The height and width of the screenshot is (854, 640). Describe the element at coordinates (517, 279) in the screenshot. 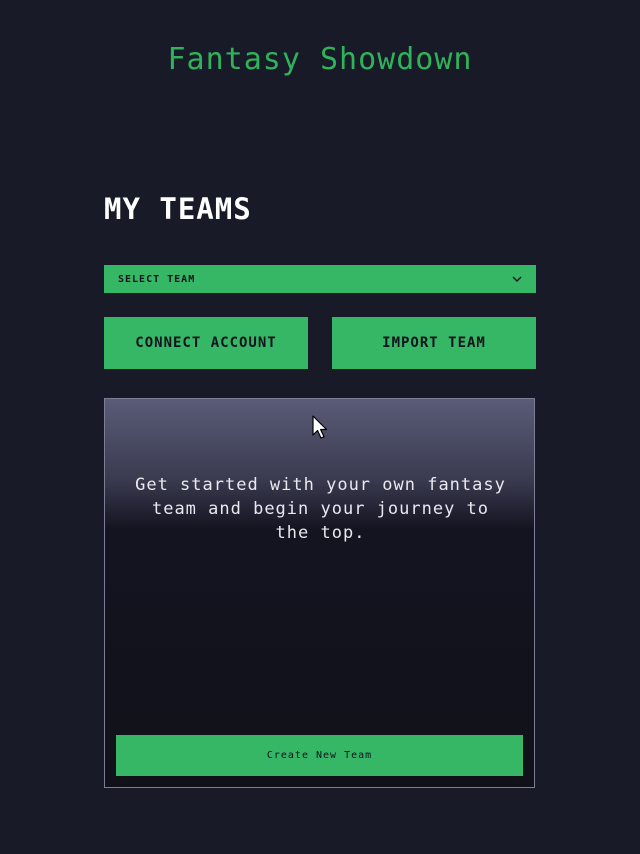

I see `chevron-down-icon` at that location.